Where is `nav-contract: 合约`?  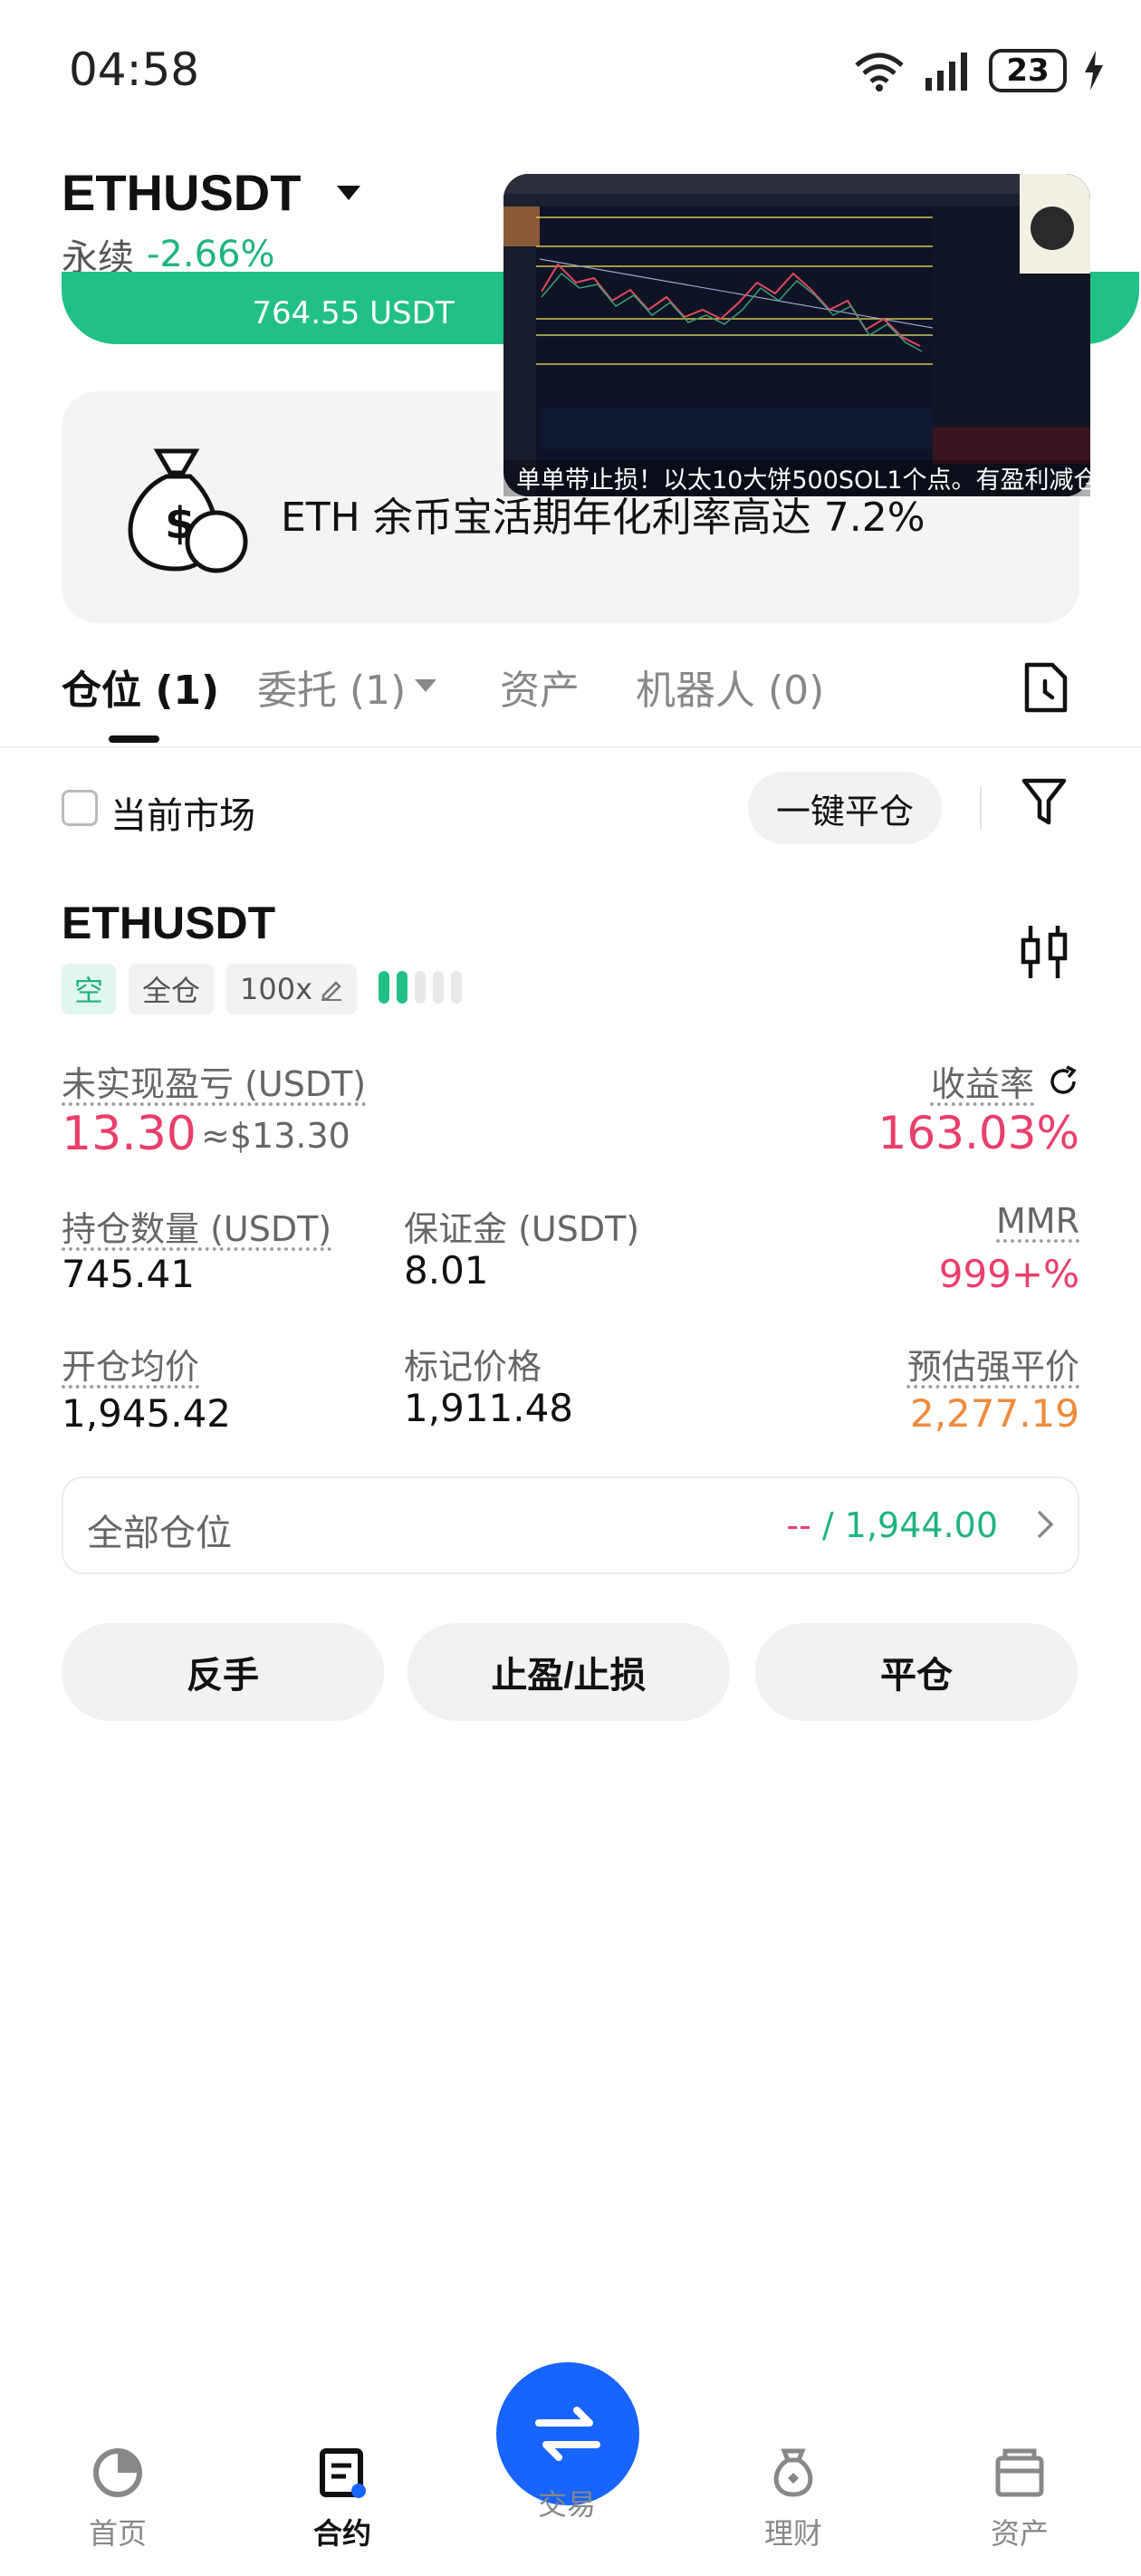 nav-contract: 合约 is located at coordinates (342, 2499).